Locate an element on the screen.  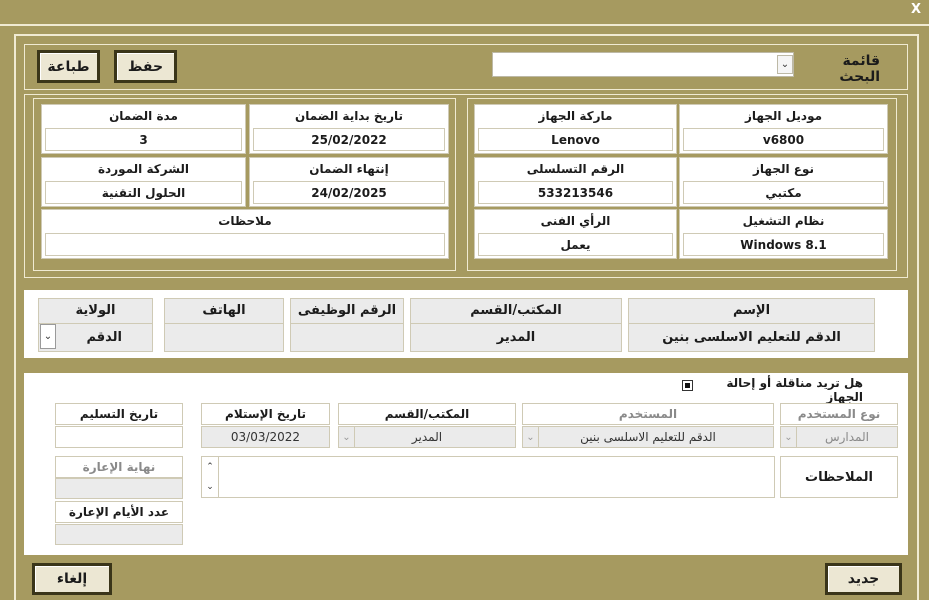
close-icon: X is located at coordinates (916, 9).